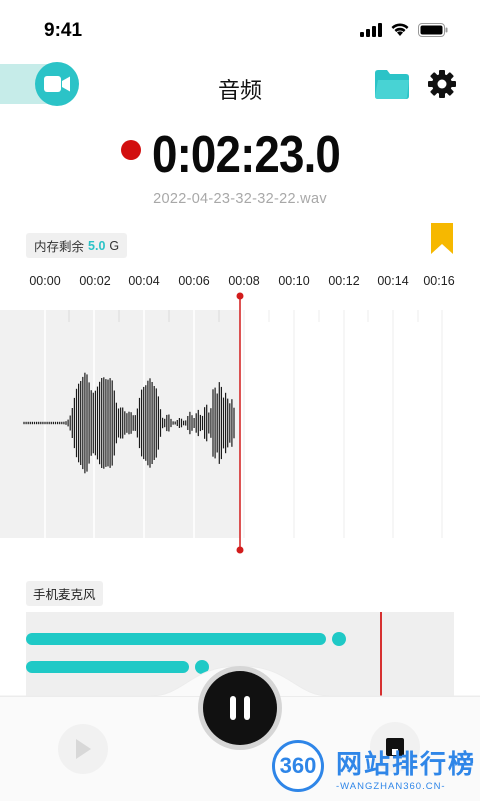  I want to click on pause-icon, so click(240, 708).